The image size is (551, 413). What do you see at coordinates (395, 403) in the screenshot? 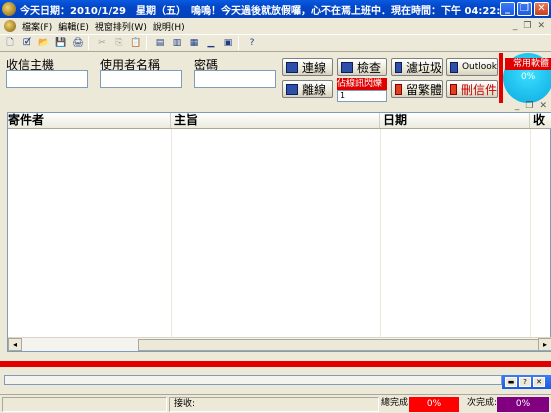
I see `status-total-label: 總完成:` at bounding box center [395, 403].